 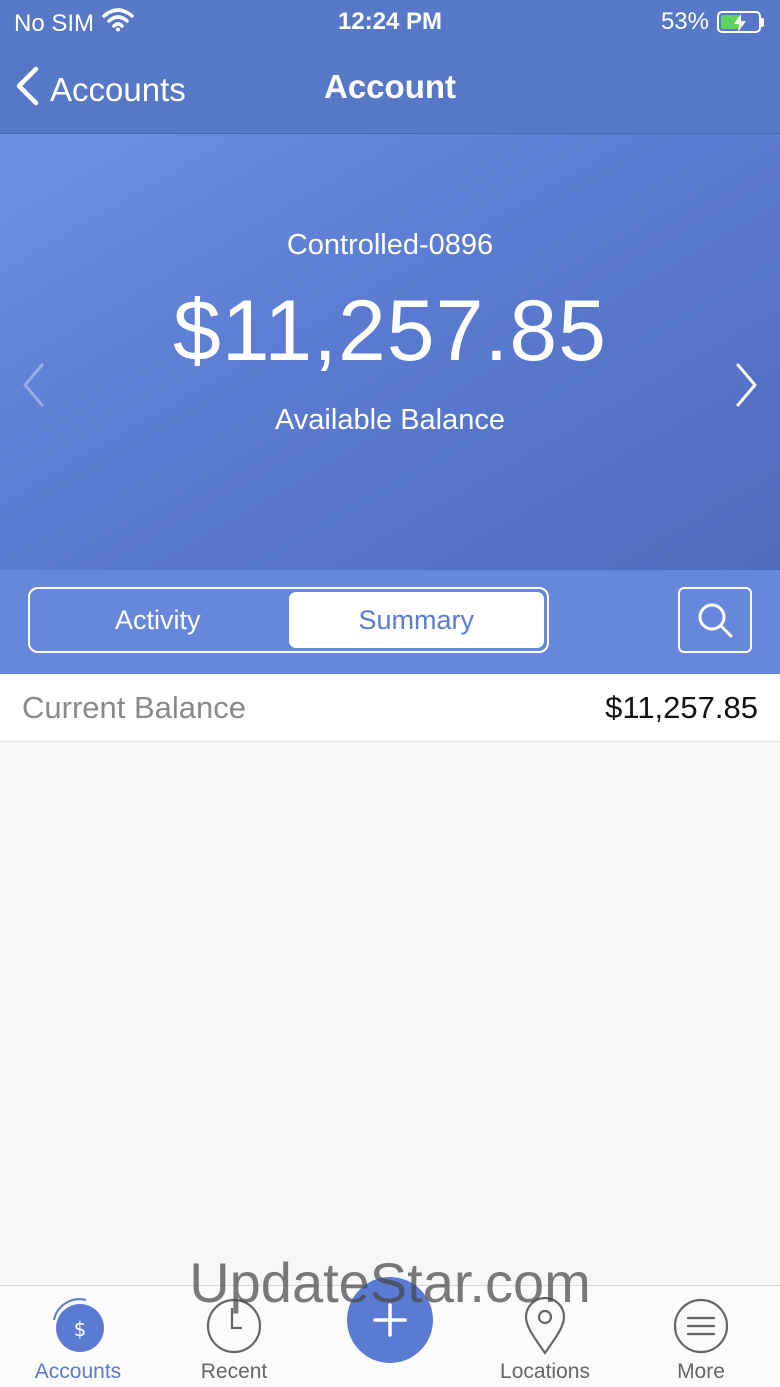 I want to click on dollar-icon: $, so click(x=78, y=1325).